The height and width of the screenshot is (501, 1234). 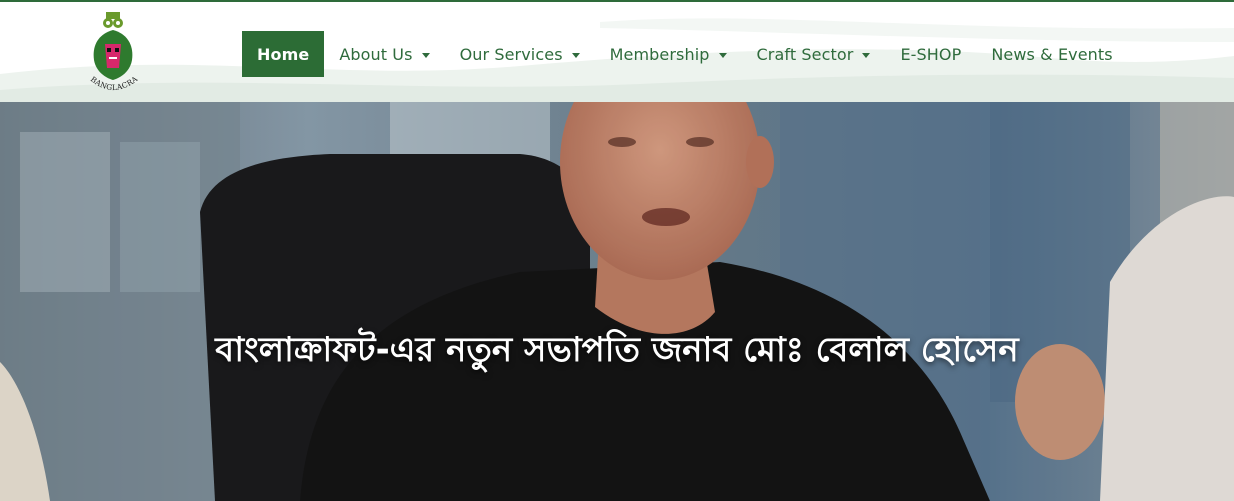 I want to click on nav-home-label: Home, so click(x=283, y=54).